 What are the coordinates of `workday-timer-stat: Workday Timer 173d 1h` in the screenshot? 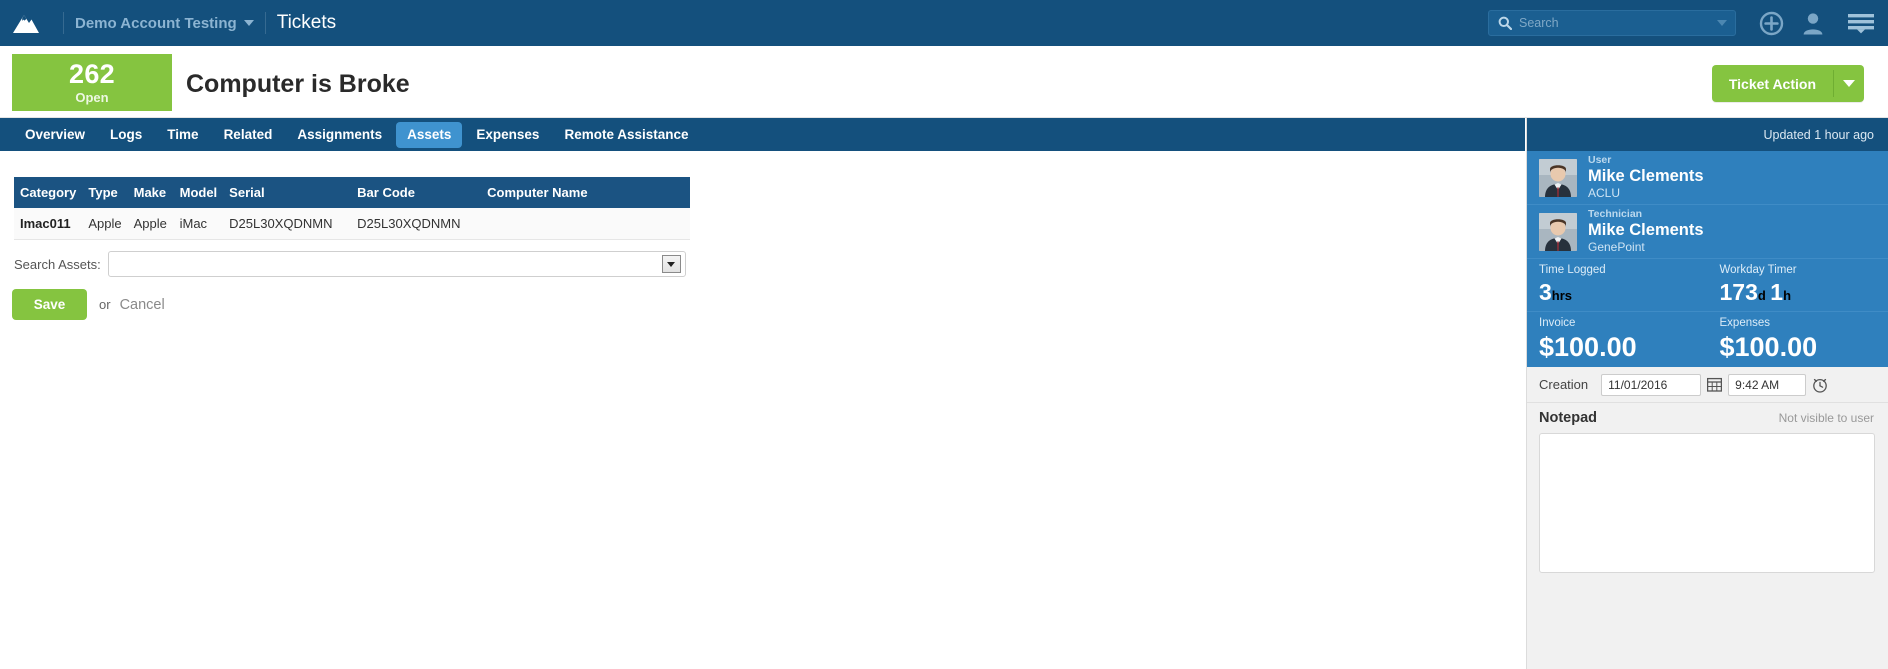 It's located at (1798, 285).